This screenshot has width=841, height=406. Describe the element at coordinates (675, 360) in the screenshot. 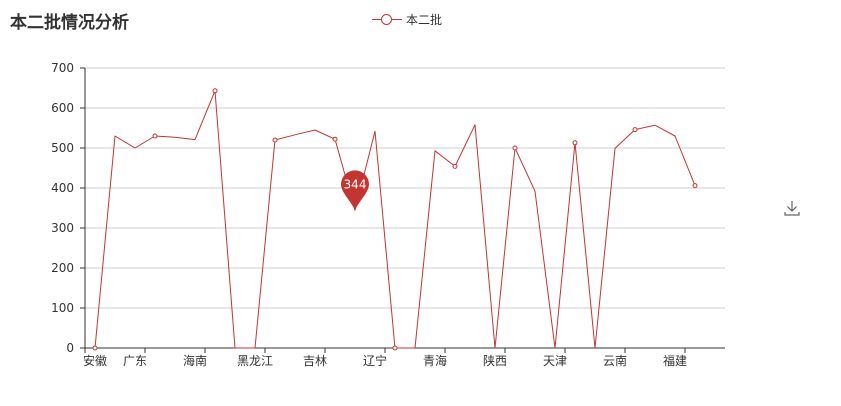

I see `x-tick-label: 福建` at that location.